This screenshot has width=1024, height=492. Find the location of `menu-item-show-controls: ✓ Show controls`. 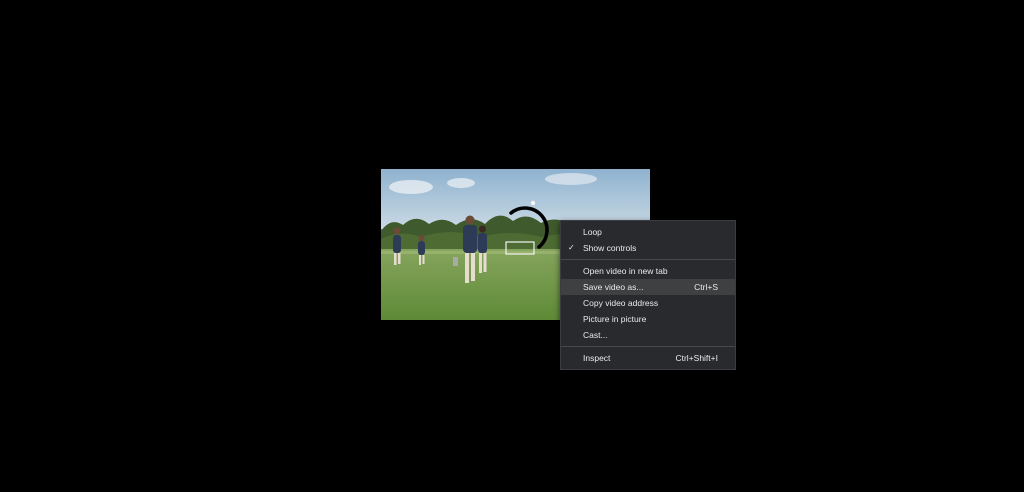

menu-item-show-controls: ✓ Show controls is located at coordinates (648, 248).